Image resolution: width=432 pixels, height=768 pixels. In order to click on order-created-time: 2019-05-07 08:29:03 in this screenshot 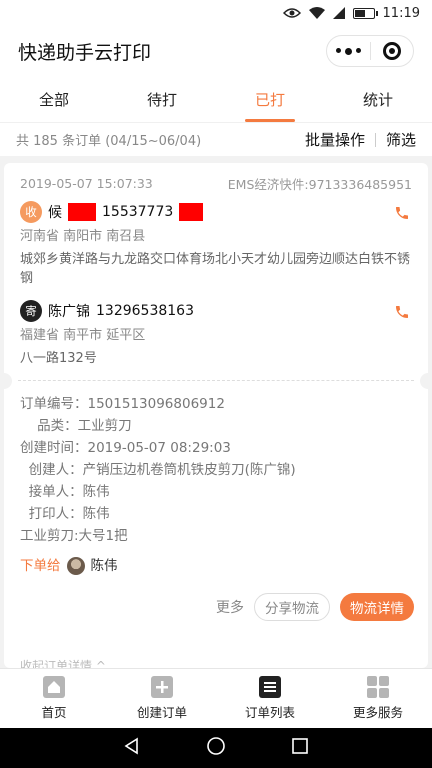, I will do `click(159, 448)`.